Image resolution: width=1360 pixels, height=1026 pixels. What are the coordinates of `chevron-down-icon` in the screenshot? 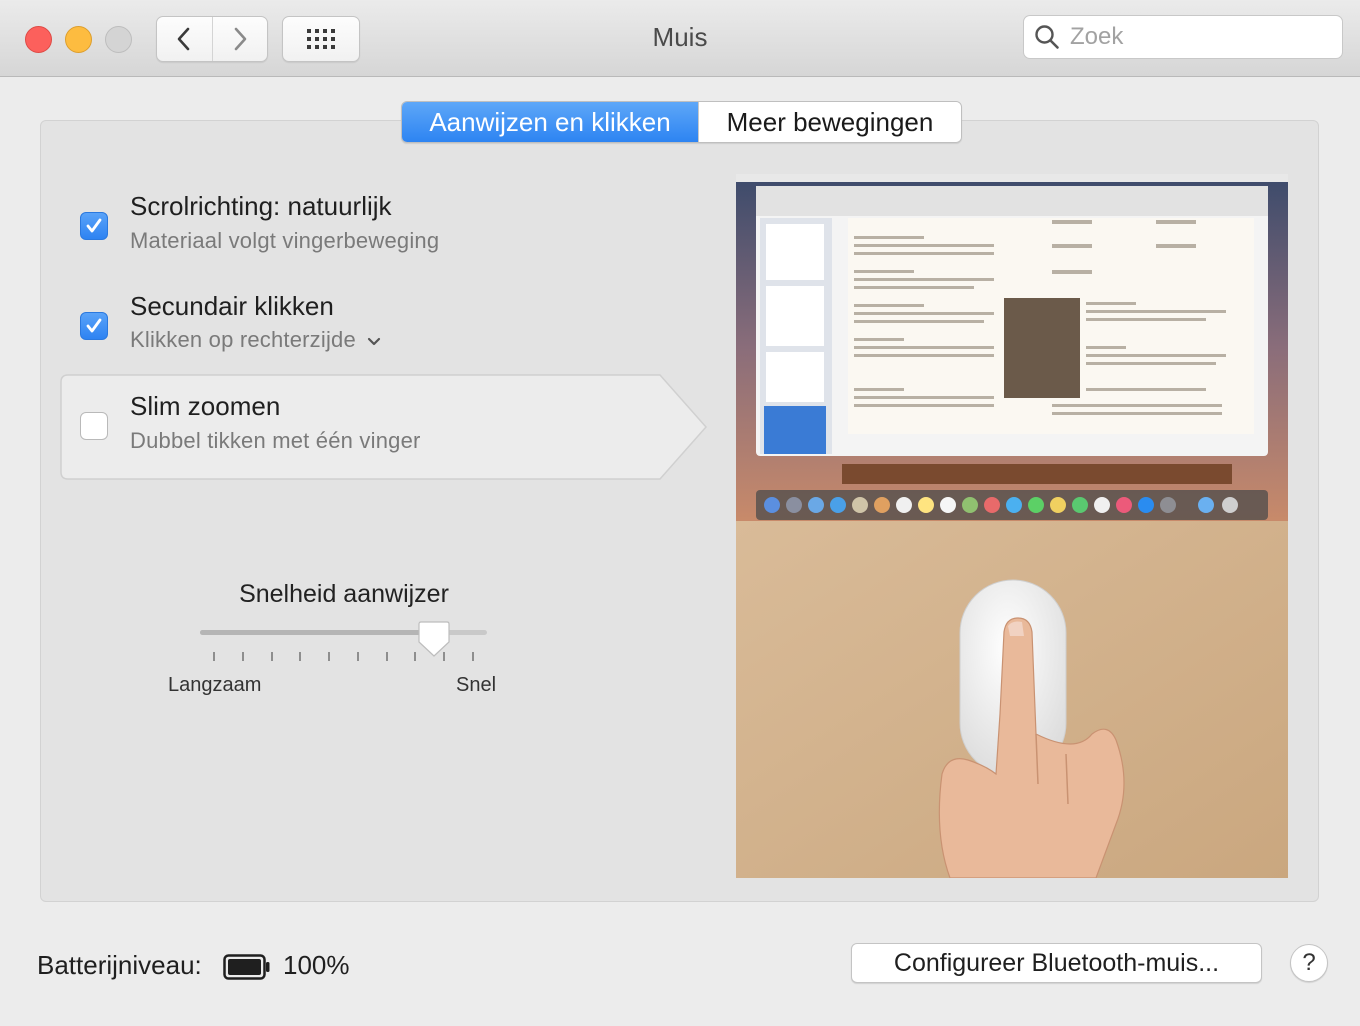 It's located at (374, 341).